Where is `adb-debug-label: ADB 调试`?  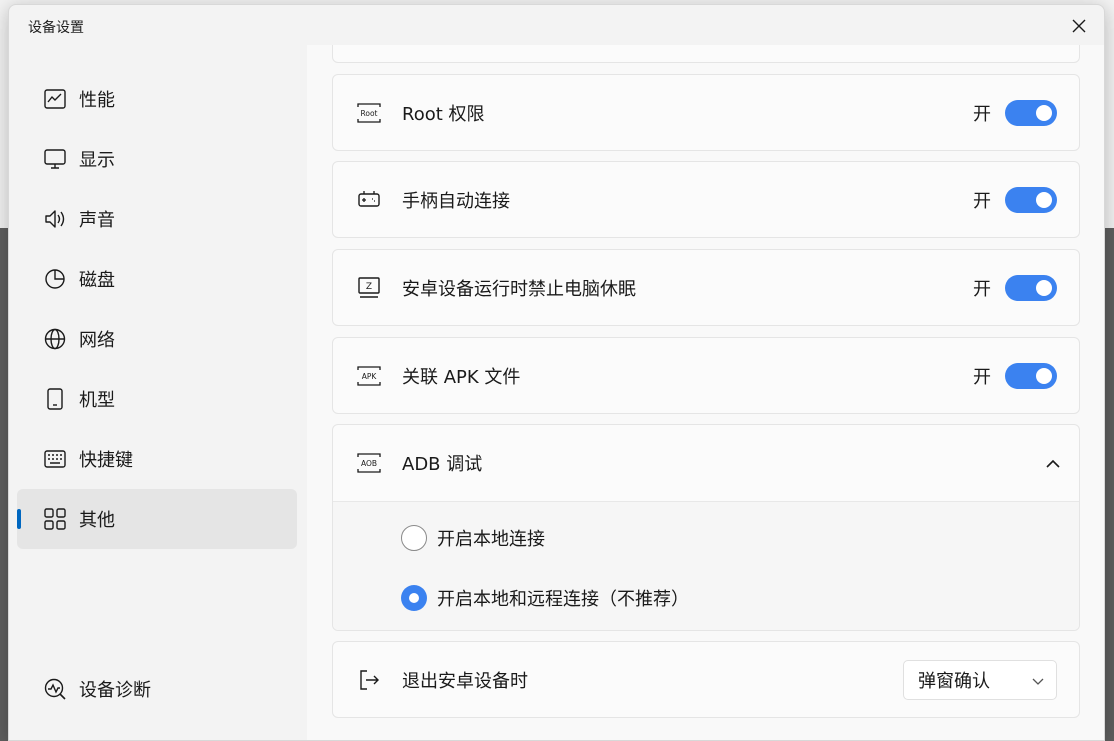
adb-debug-label: ADB 调试 is located at coordinates (442, 464).